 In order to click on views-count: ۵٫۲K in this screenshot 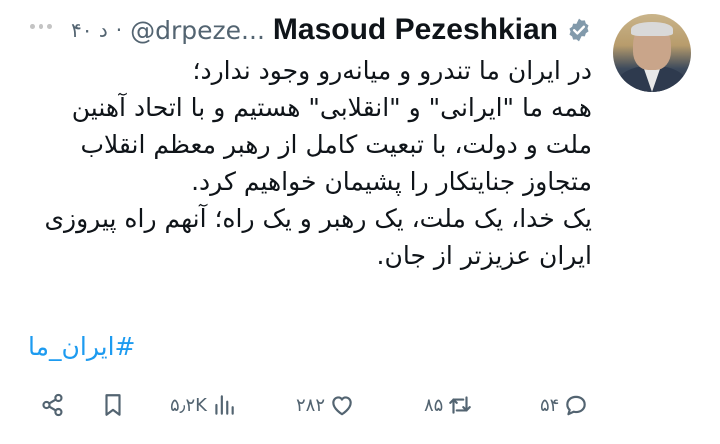, I will do `click(188, 405)`.